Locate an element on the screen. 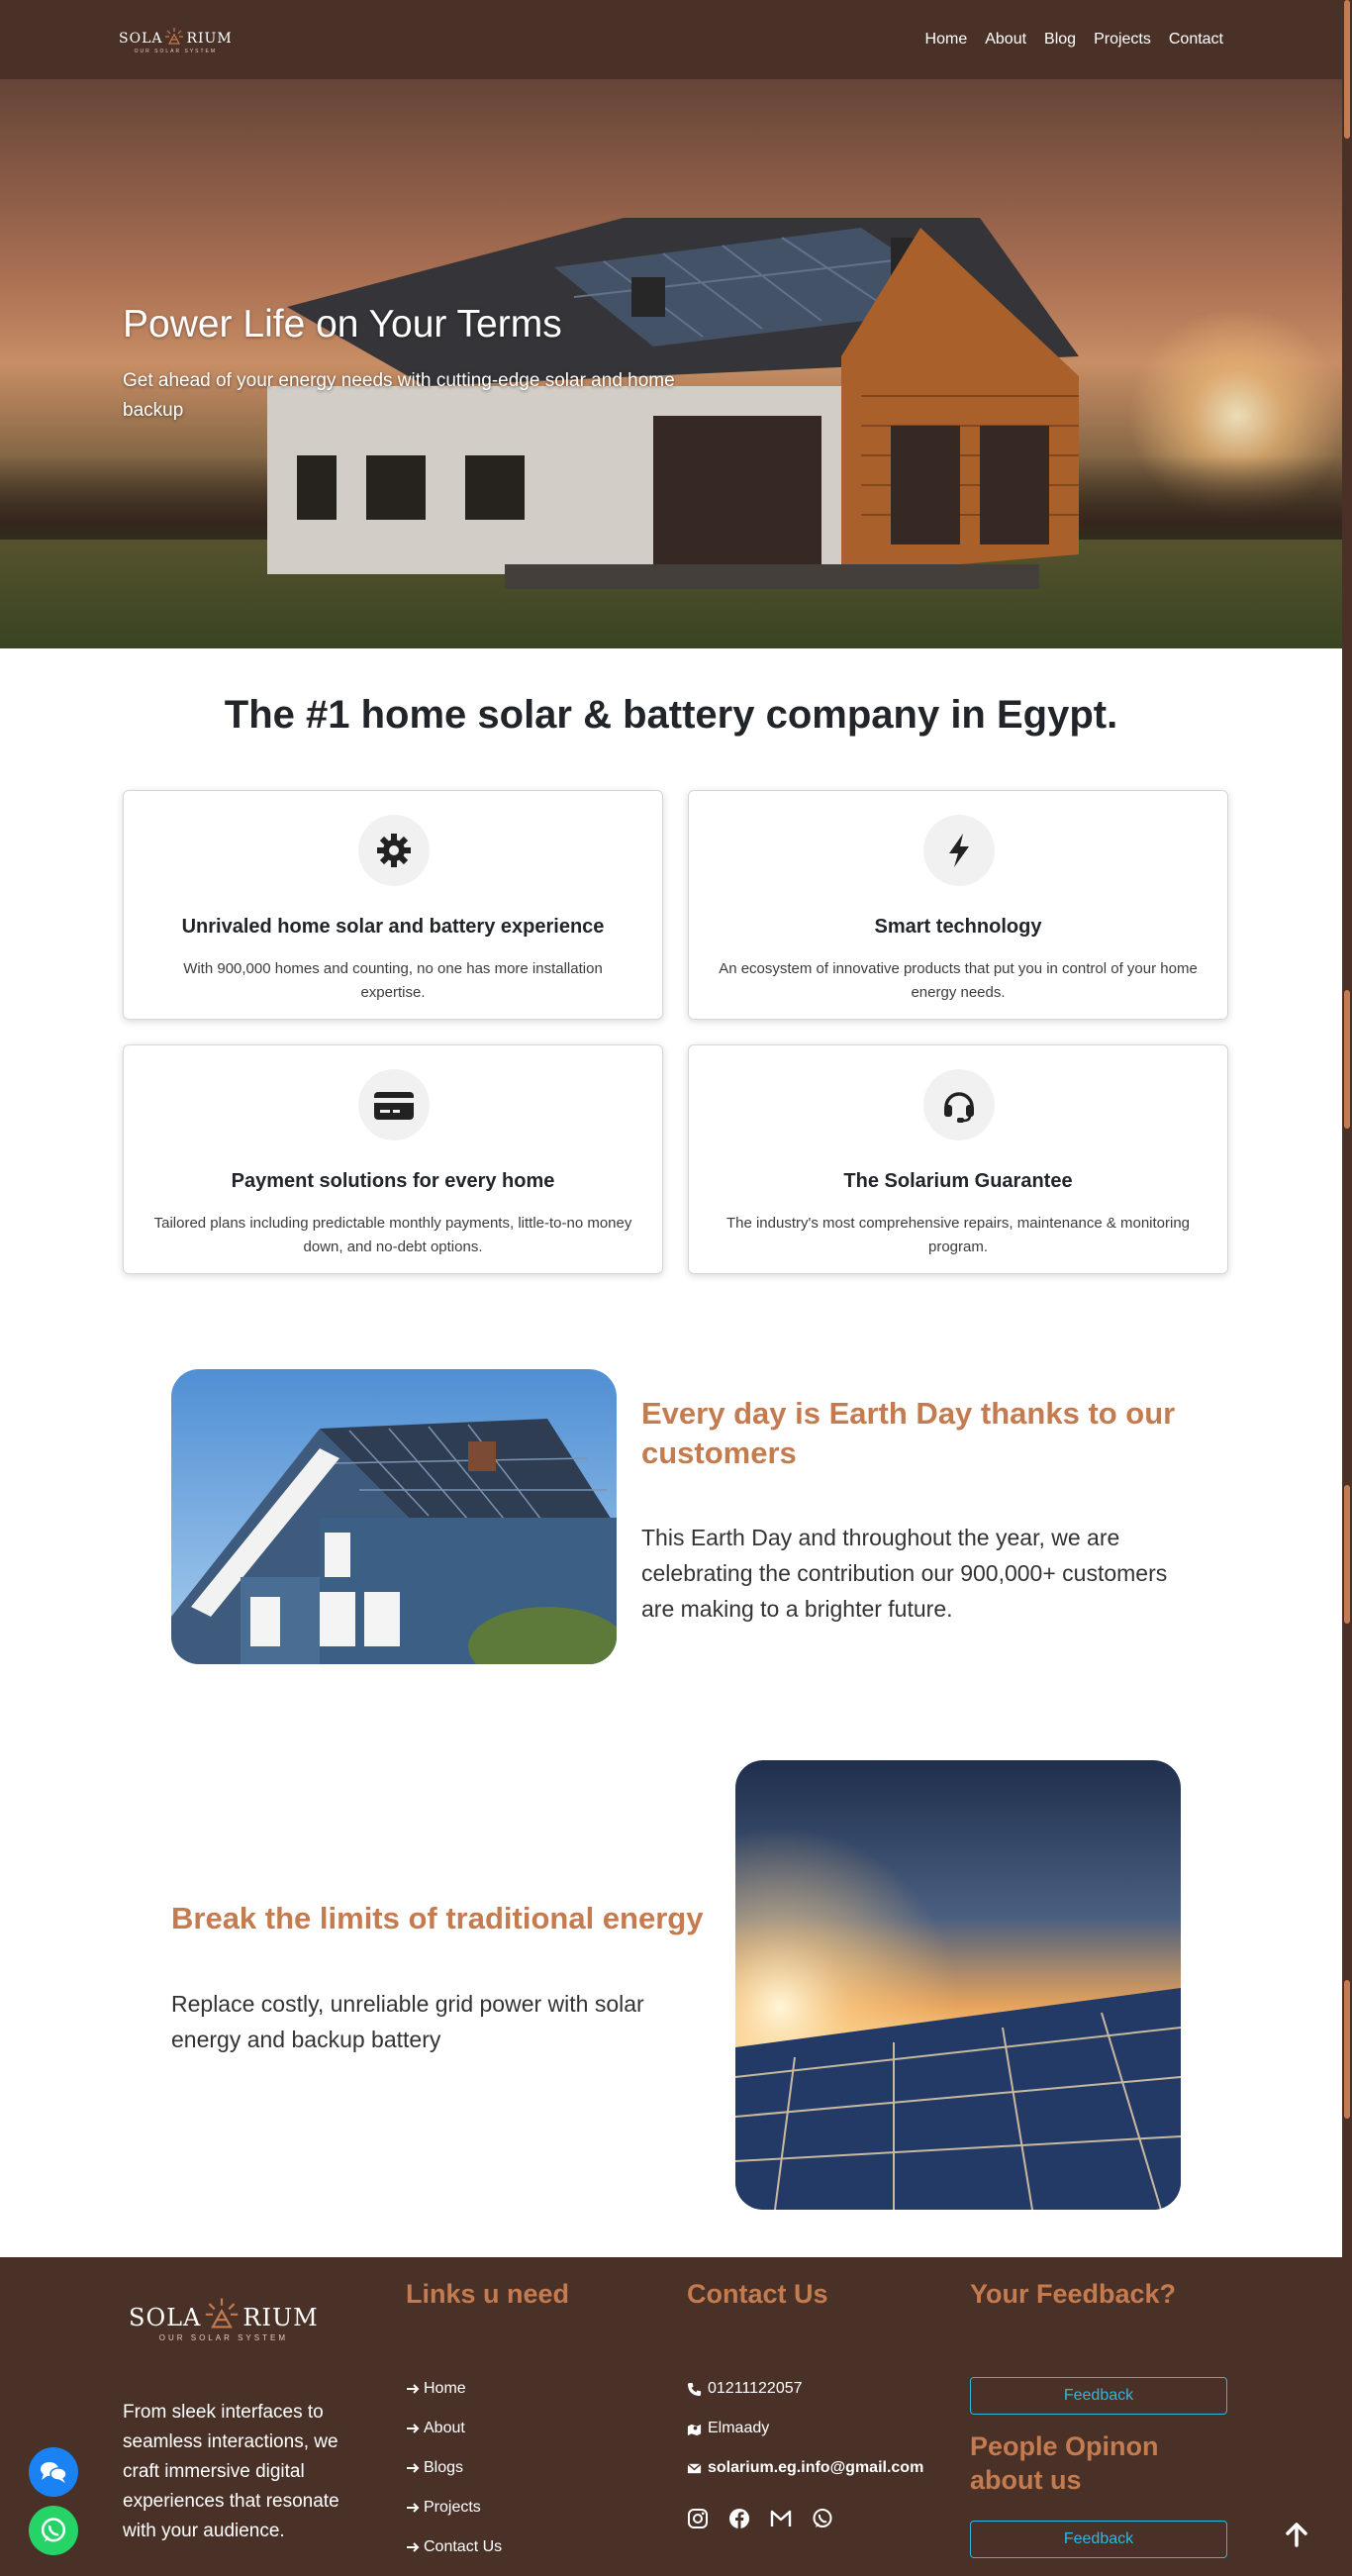 The height and width of the screenshot is (2576, 1352). contact-address: Elmaady is located at coordinates (728, 2428).